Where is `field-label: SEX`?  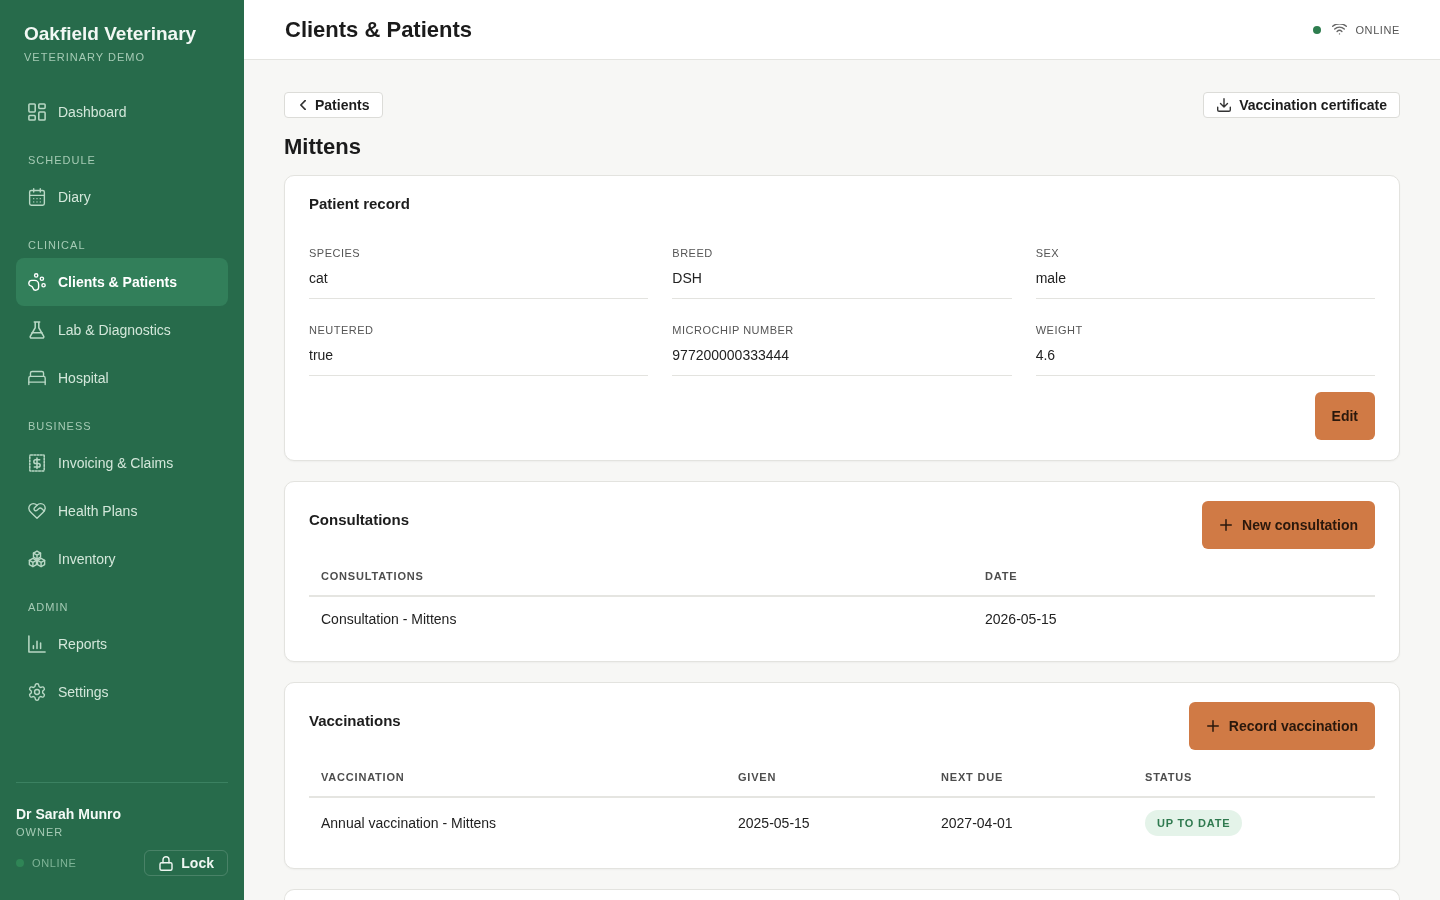
field-label: SEX is located at coordinates (1047, 253).